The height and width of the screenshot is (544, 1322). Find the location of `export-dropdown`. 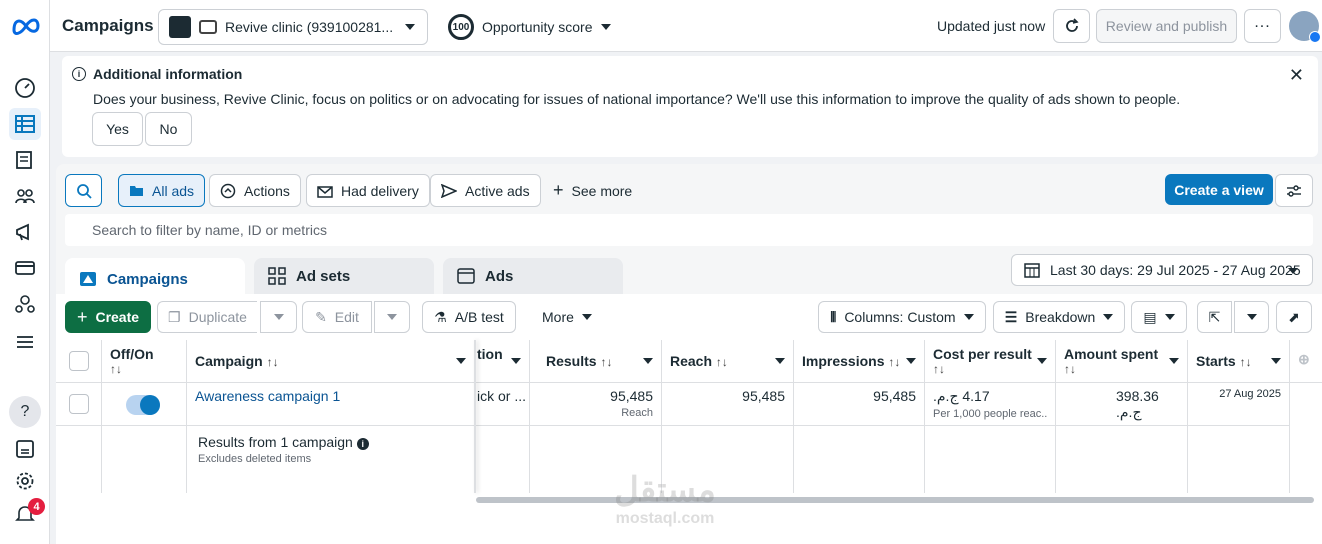

export-dropdown is located at coordinates (1251, 317).